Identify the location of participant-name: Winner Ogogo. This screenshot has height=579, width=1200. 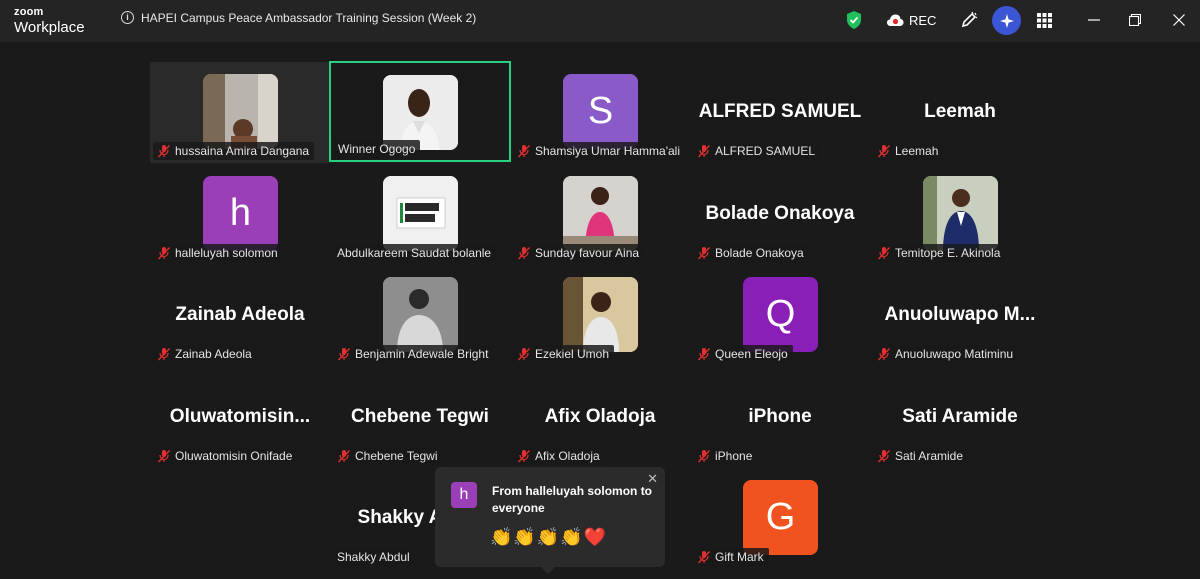
(377, 149).